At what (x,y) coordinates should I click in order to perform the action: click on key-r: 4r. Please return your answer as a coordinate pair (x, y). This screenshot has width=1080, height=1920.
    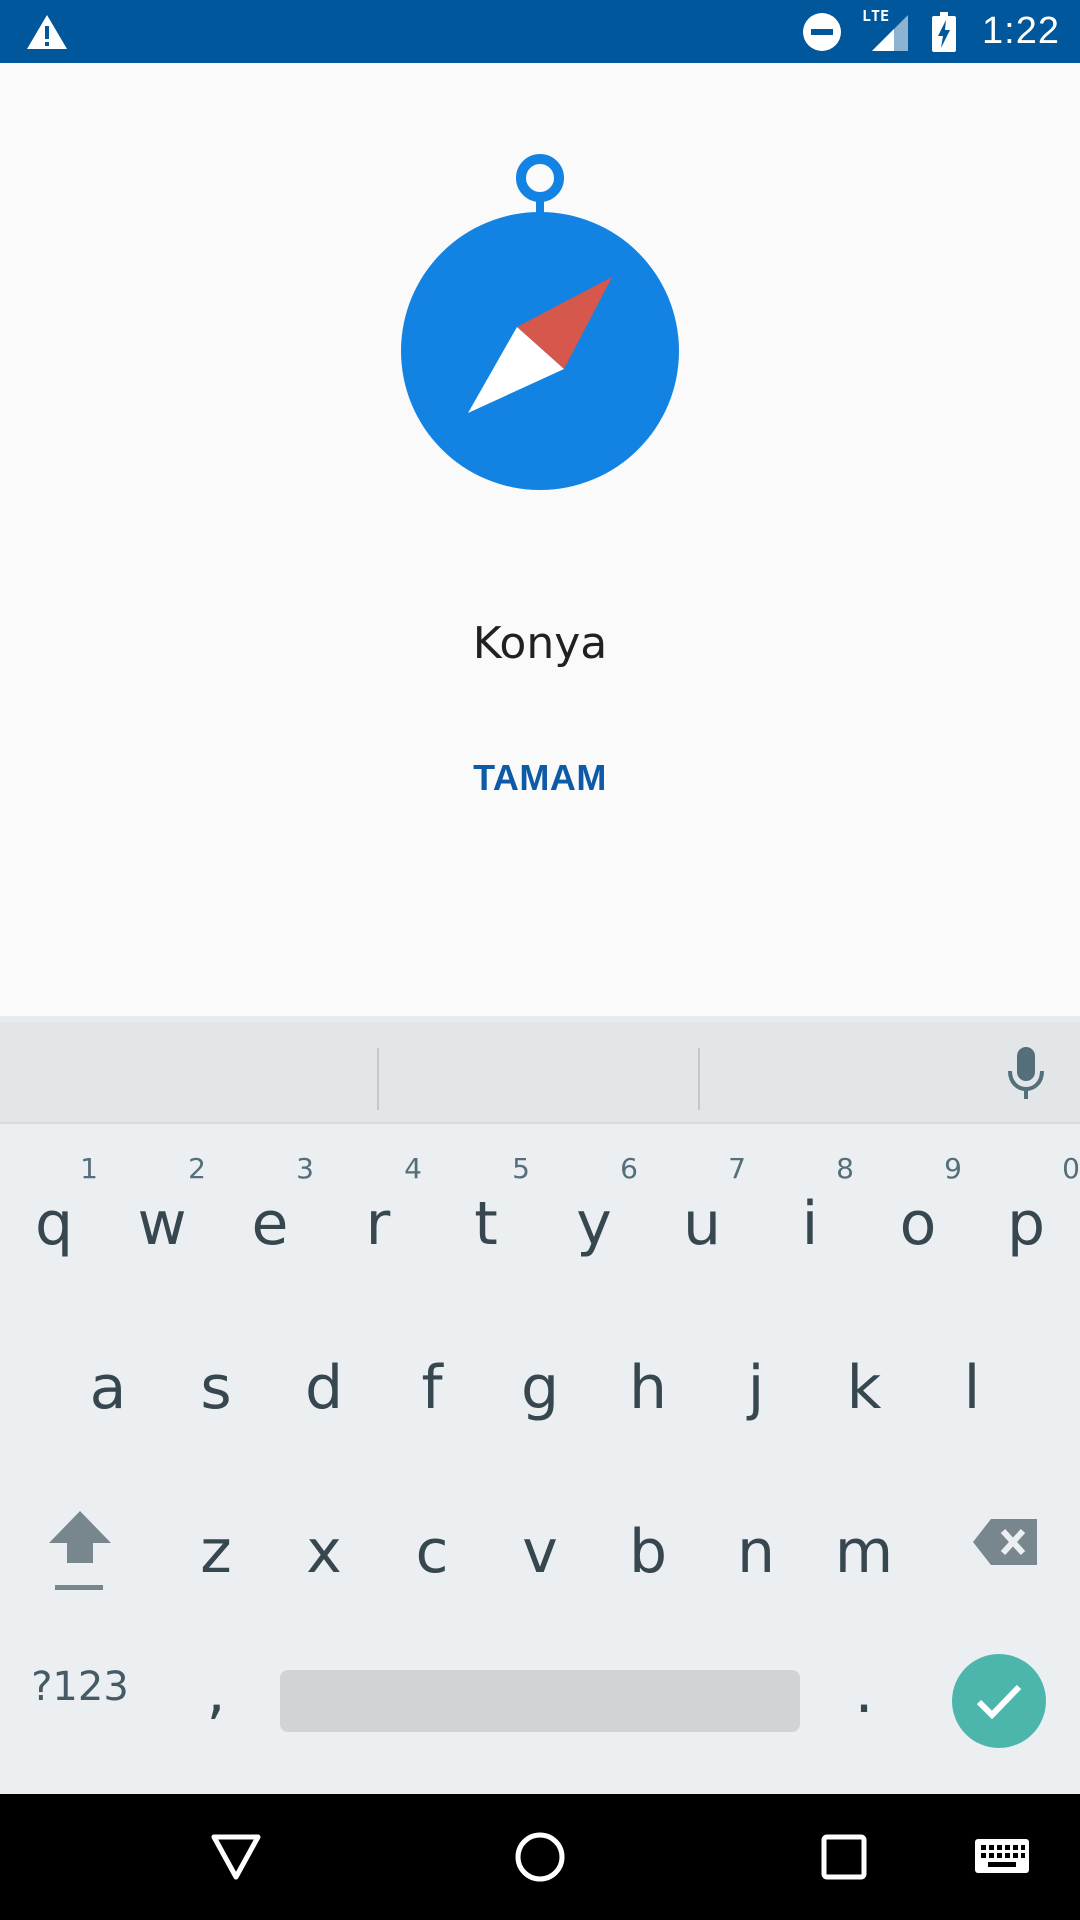
    Looking at the image, I should click on (378, 1214).